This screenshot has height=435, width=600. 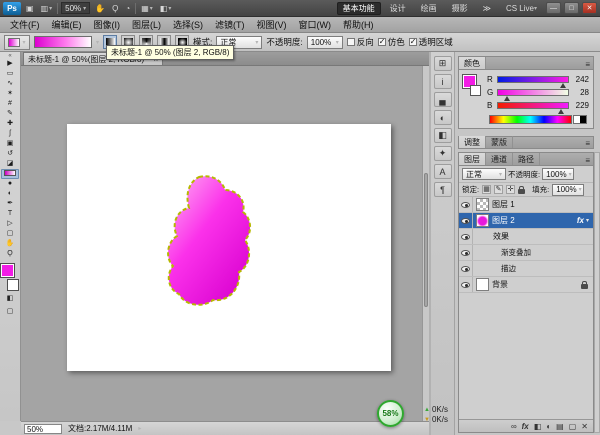 What do you see at coordinates (585, 220) in the screenshot?
I see `layer-style-badge: fx ▾` at bounding box center [585, 220].